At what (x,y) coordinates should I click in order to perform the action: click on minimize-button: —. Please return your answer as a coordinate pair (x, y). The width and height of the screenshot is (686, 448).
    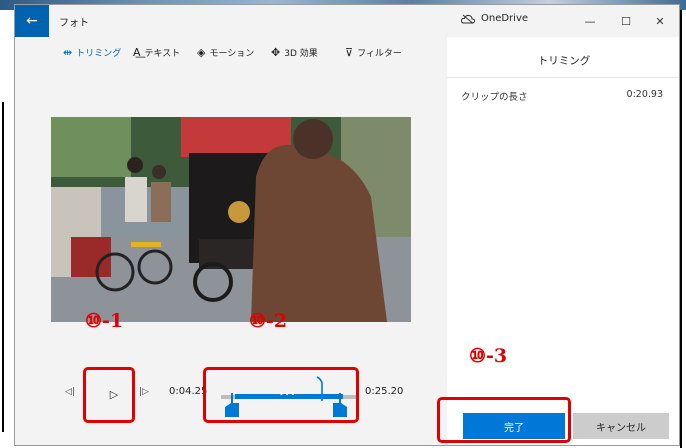
    Looking at the image, I should click on (590, 21).